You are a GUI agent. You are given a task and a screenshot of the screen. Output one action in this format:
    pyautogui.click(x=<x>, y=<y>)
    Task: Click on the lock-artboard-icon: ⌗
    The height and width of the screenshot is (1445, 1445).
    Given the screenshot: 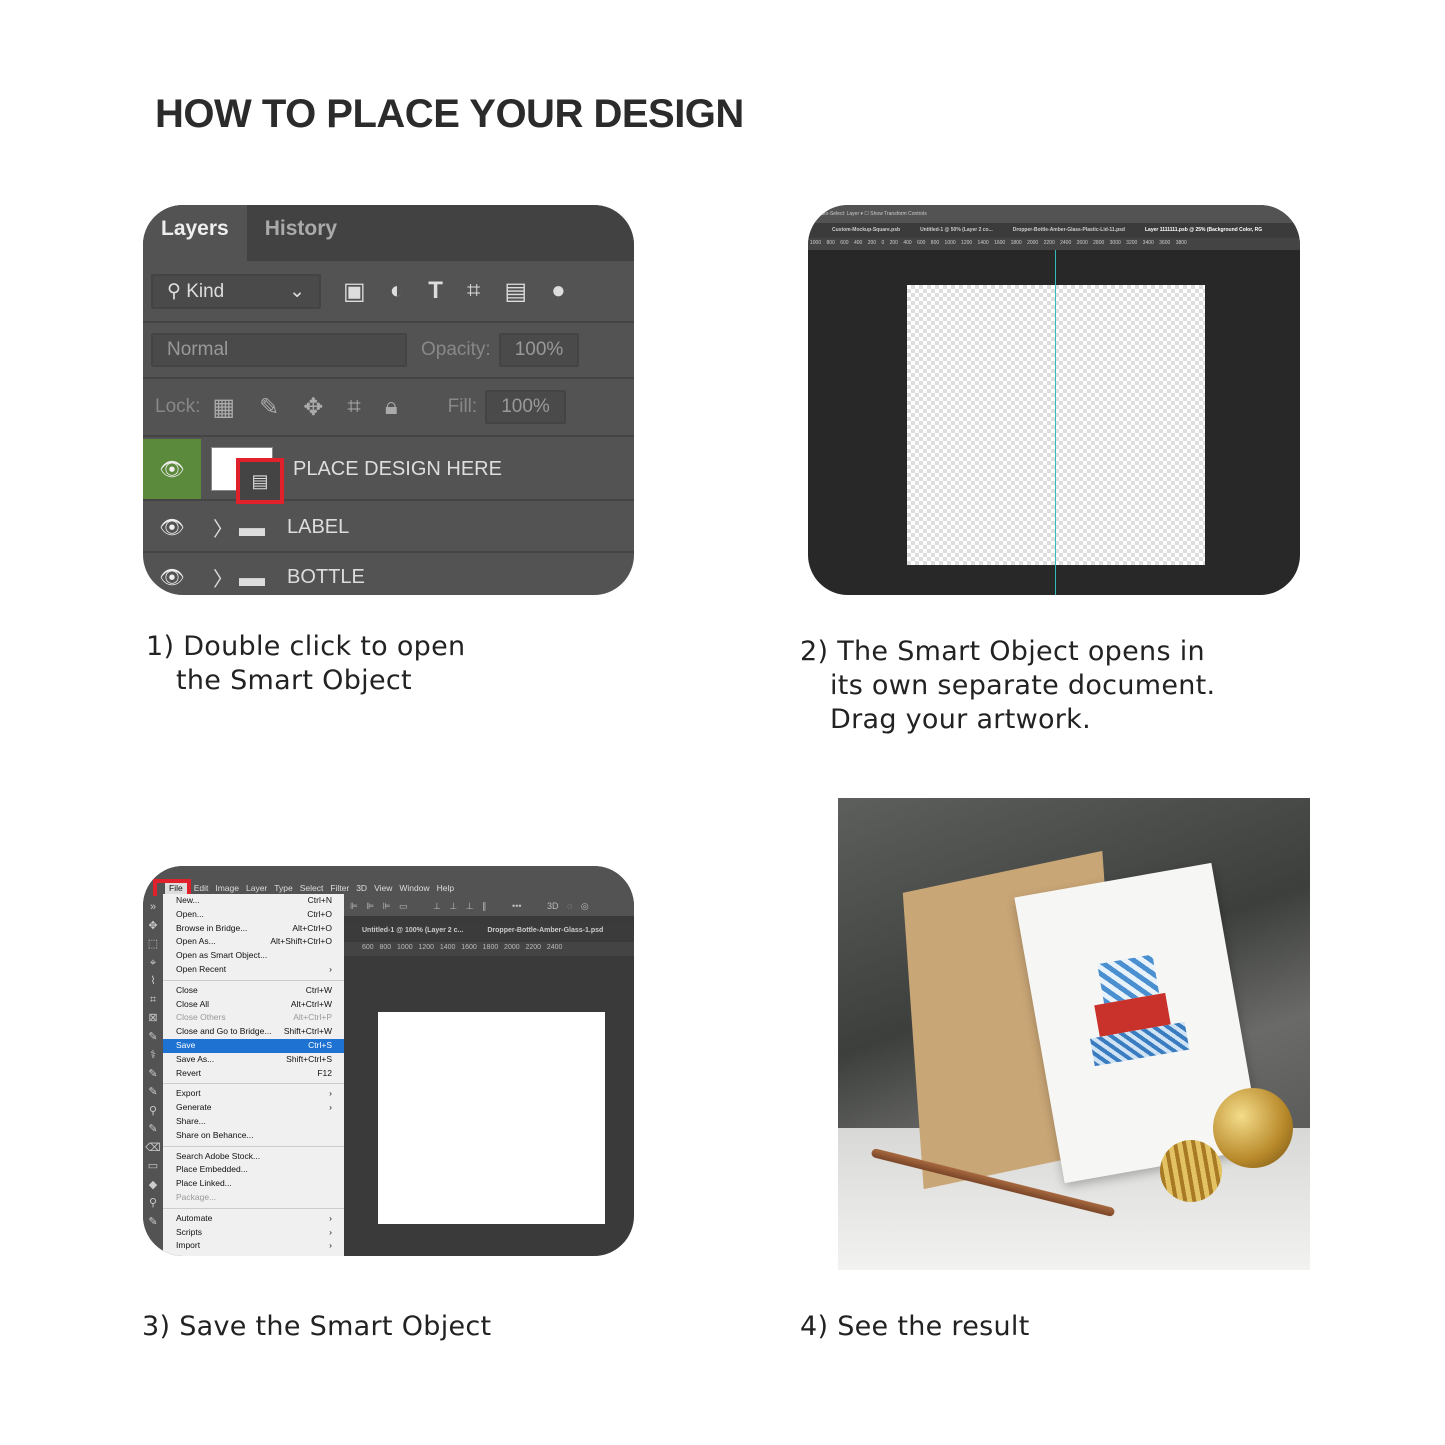 What is the action you would take?
    pyautogui.click(x=354, y=407)
    